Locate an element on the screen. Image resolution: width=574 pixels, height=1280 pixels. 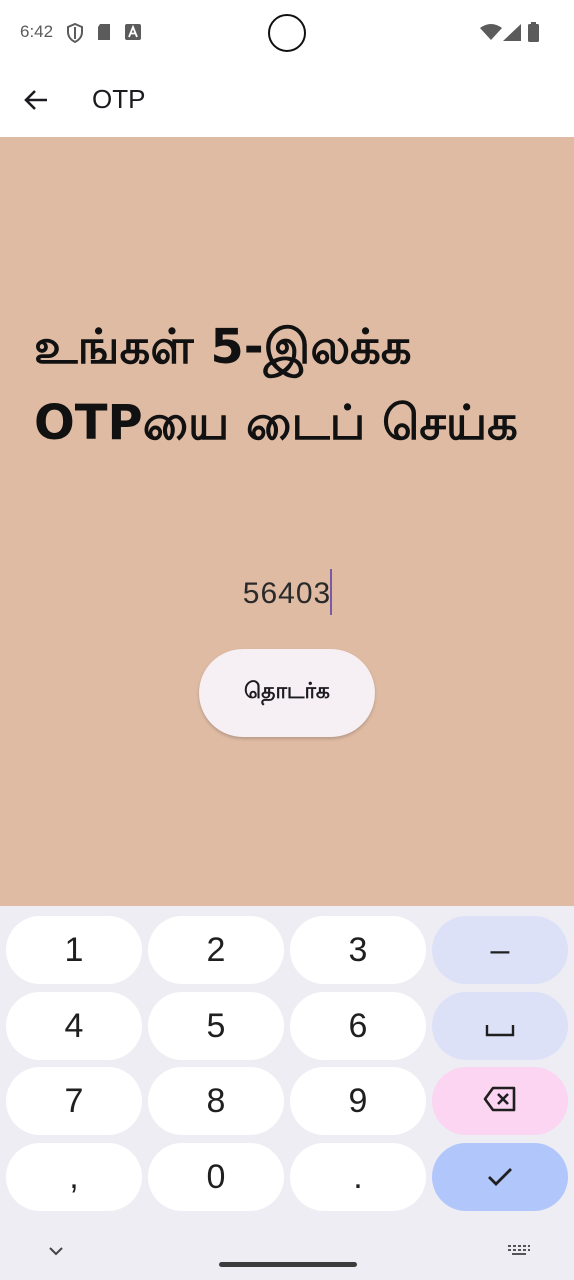
keyboard-icon is located at coordinates (519, 1250).